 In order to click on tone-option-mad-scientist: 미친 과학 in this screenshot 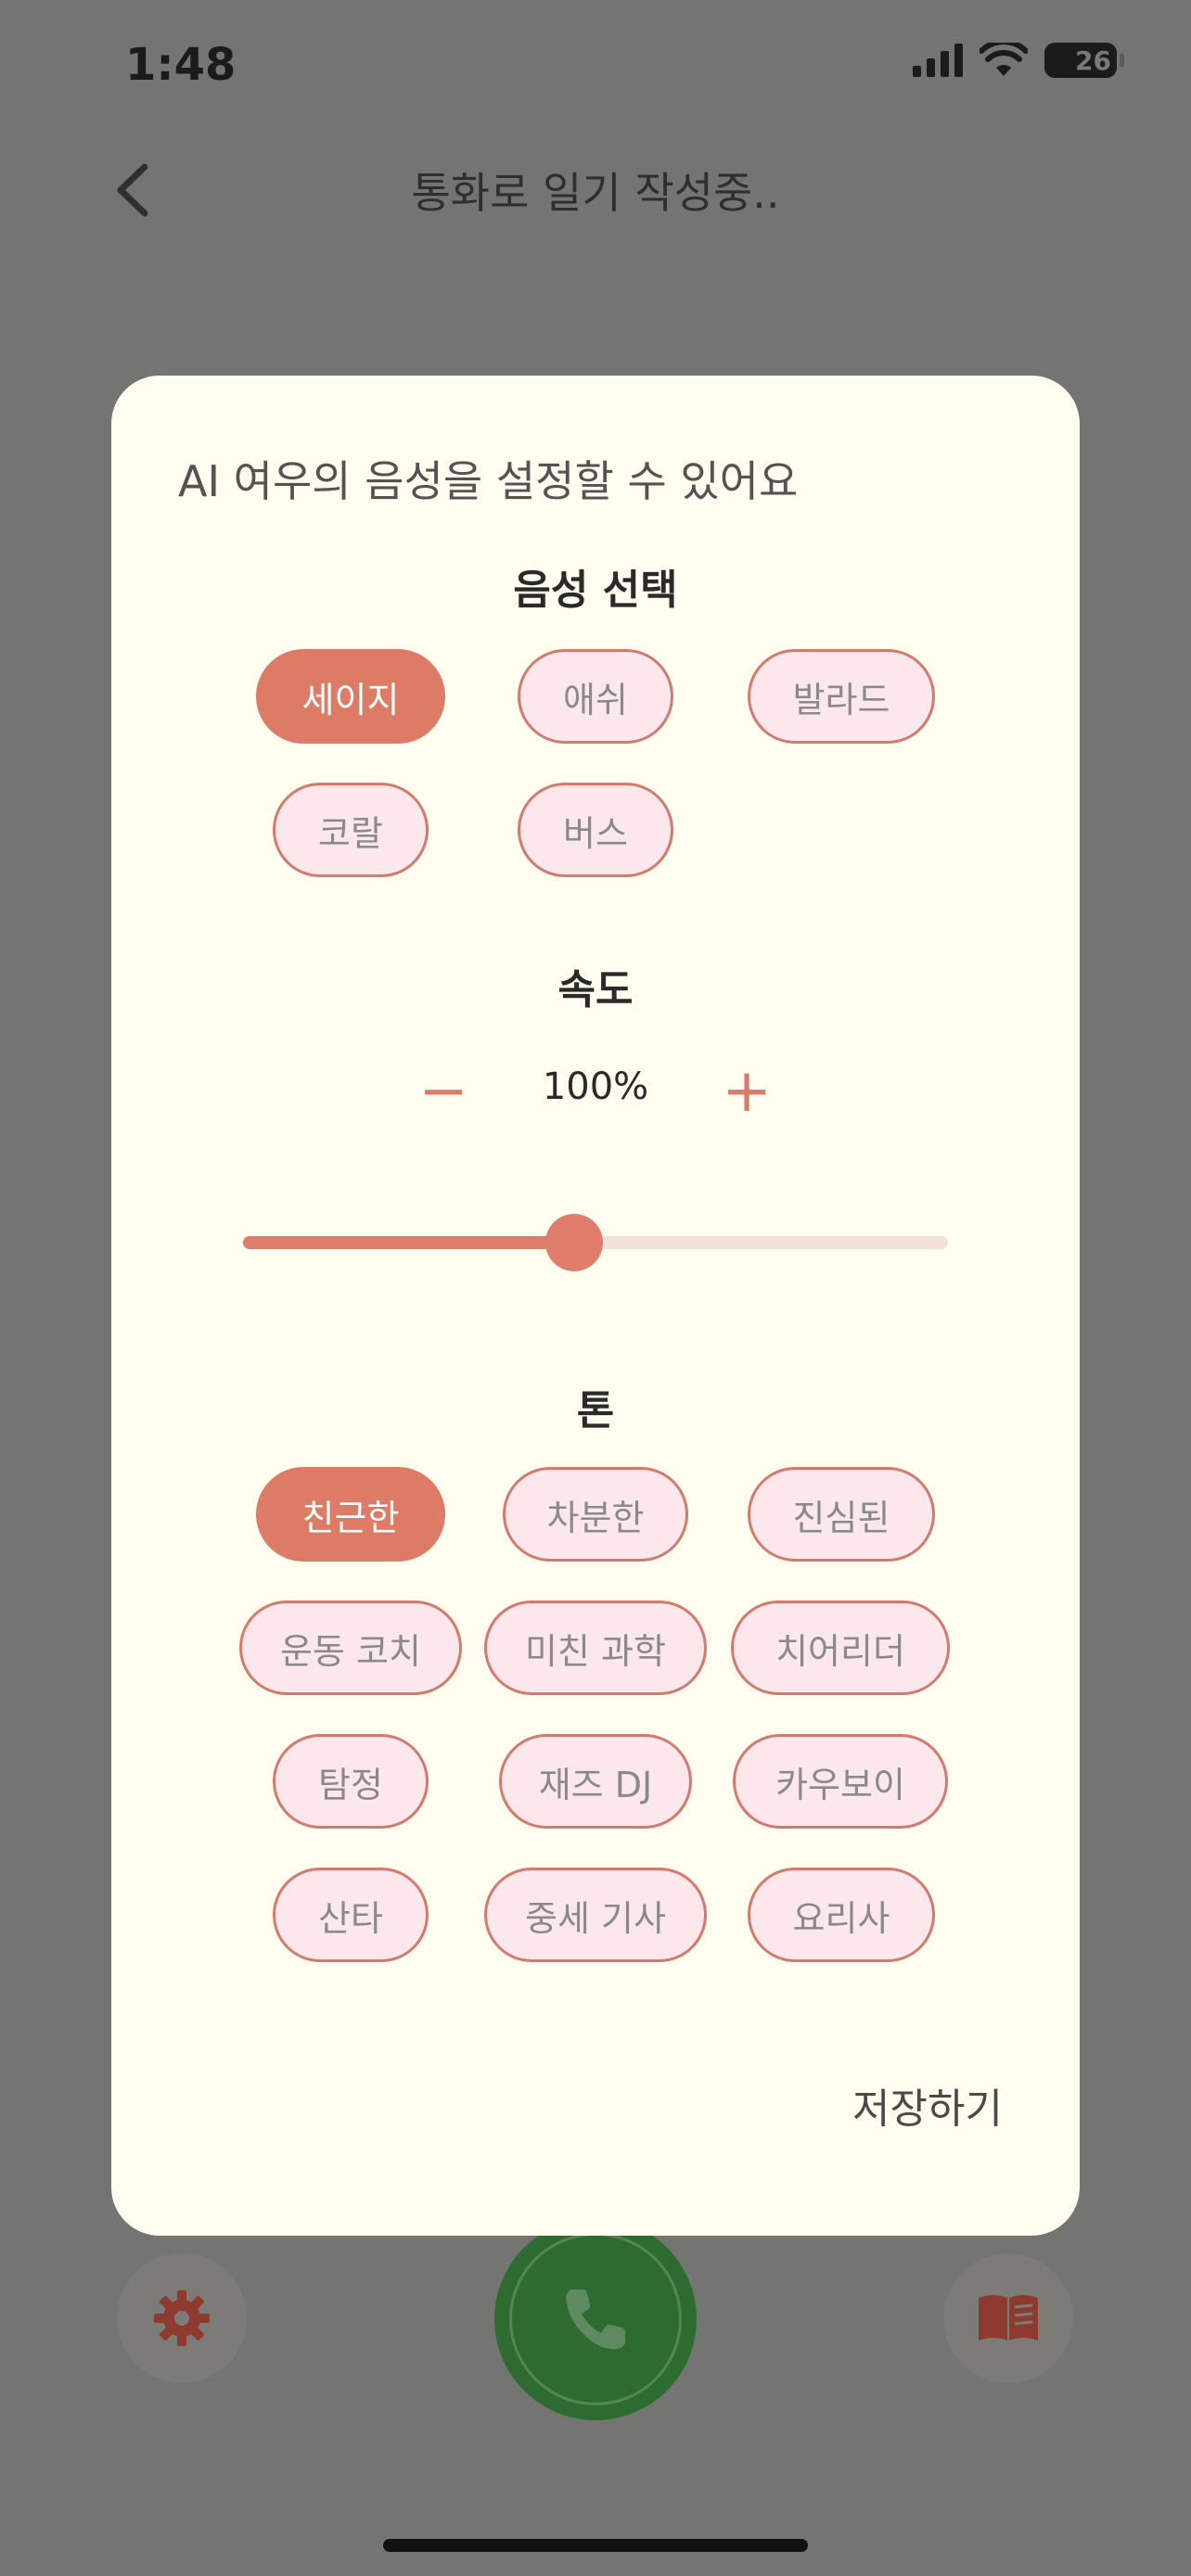, I will do `click(595, 1647)`.